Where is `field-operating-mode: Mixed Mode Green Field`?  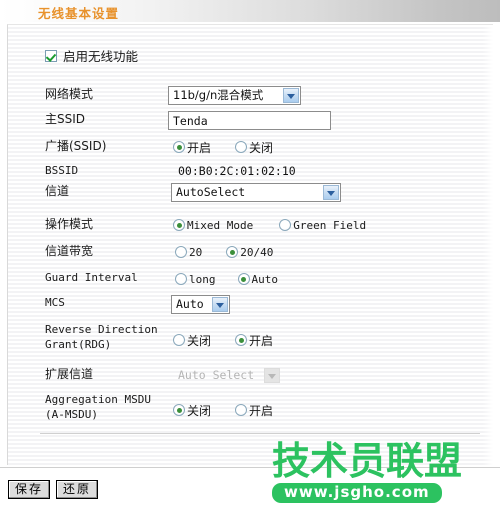 field-operating-mode: Mixed Mode Green Field is located at coordinates (275, 225).